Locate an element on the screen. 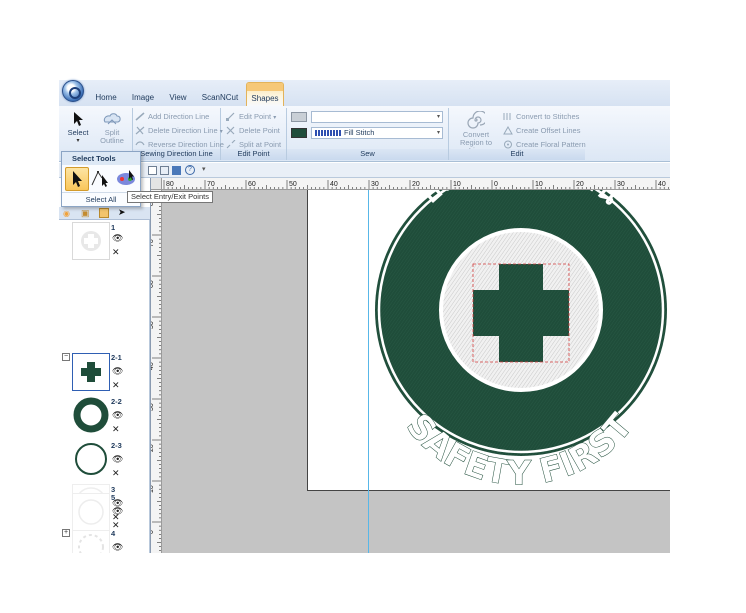 Image resolution: width=746 pixels, height=613 pixels. add-direction-line-label: Add Direction Line is located at coordinates (179, 116).